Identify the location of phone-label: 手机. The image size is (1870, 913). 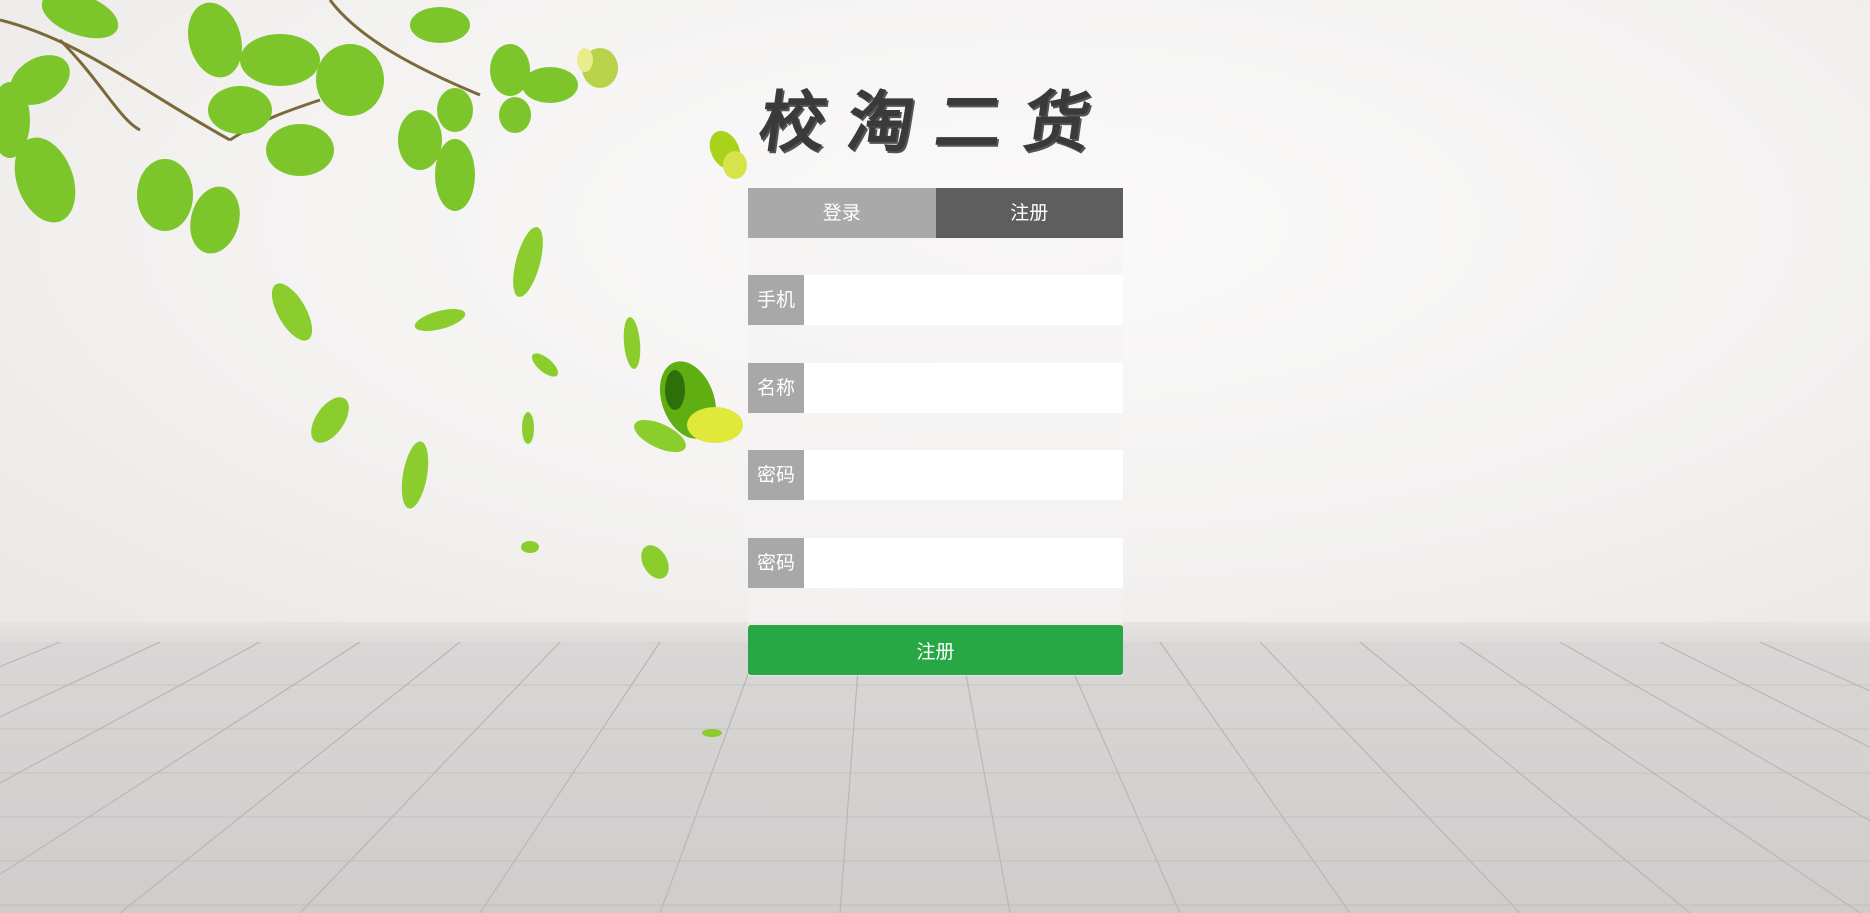
(776, 300).